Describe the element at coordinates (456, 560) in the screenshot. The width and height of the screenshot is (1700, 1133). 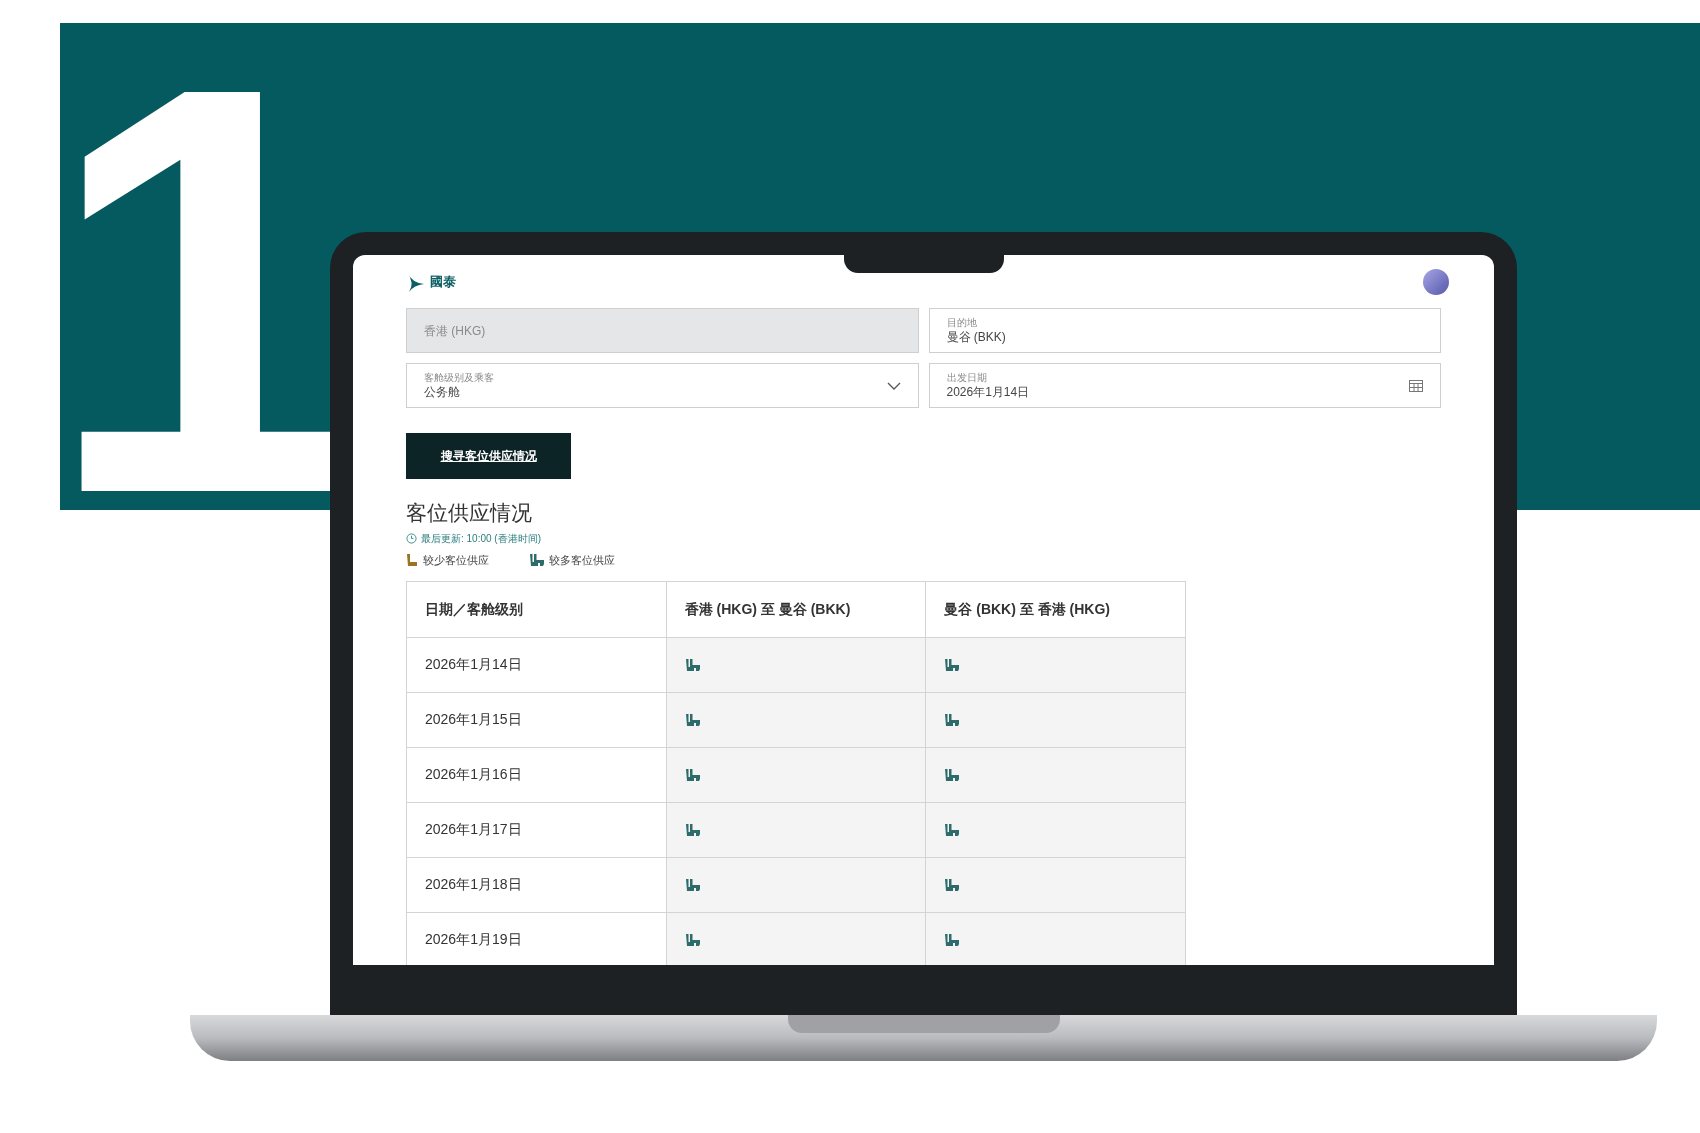
I see `legend-label: 较少客位供应` at that location.